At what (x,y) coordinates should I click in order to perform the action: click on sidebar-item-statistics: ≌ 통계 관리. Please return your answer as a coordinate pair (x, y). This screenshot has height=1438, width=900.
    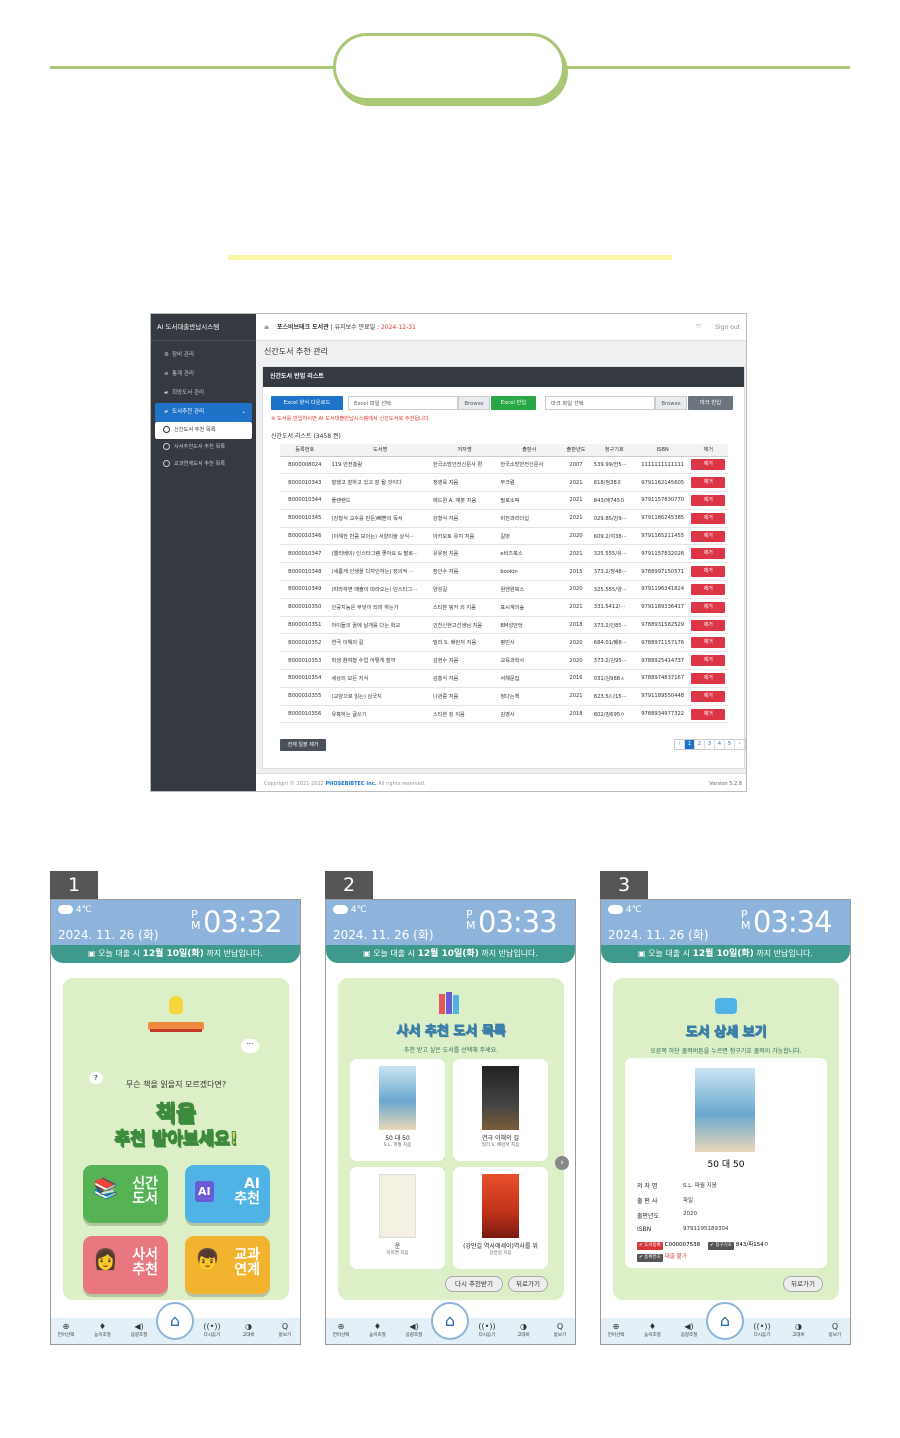
    Looking at the image, I should click on (203, 374).